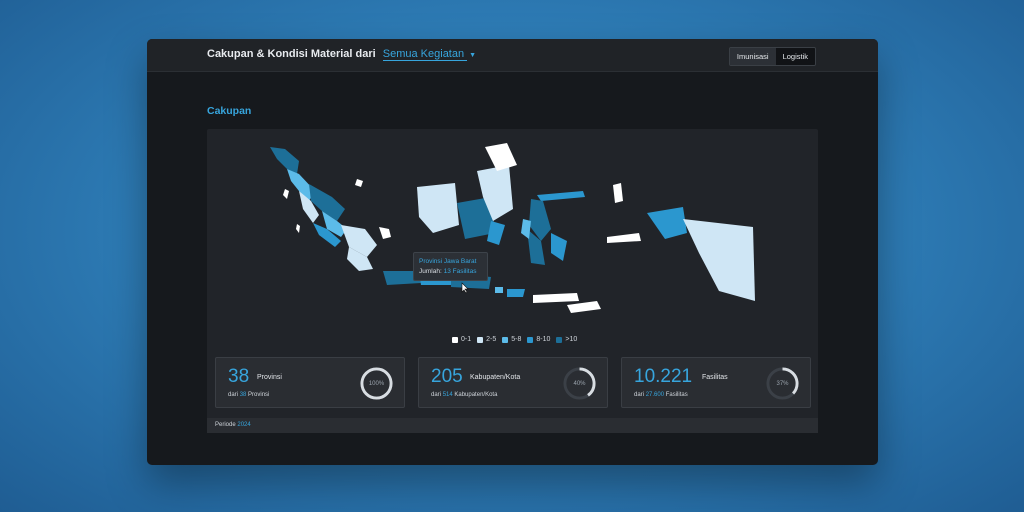 Image resolution: width=1024 pixels, height=512 pixels. Describe the element at coordinates (385, 233) in the screenshot. I see `region-babel` at that location.